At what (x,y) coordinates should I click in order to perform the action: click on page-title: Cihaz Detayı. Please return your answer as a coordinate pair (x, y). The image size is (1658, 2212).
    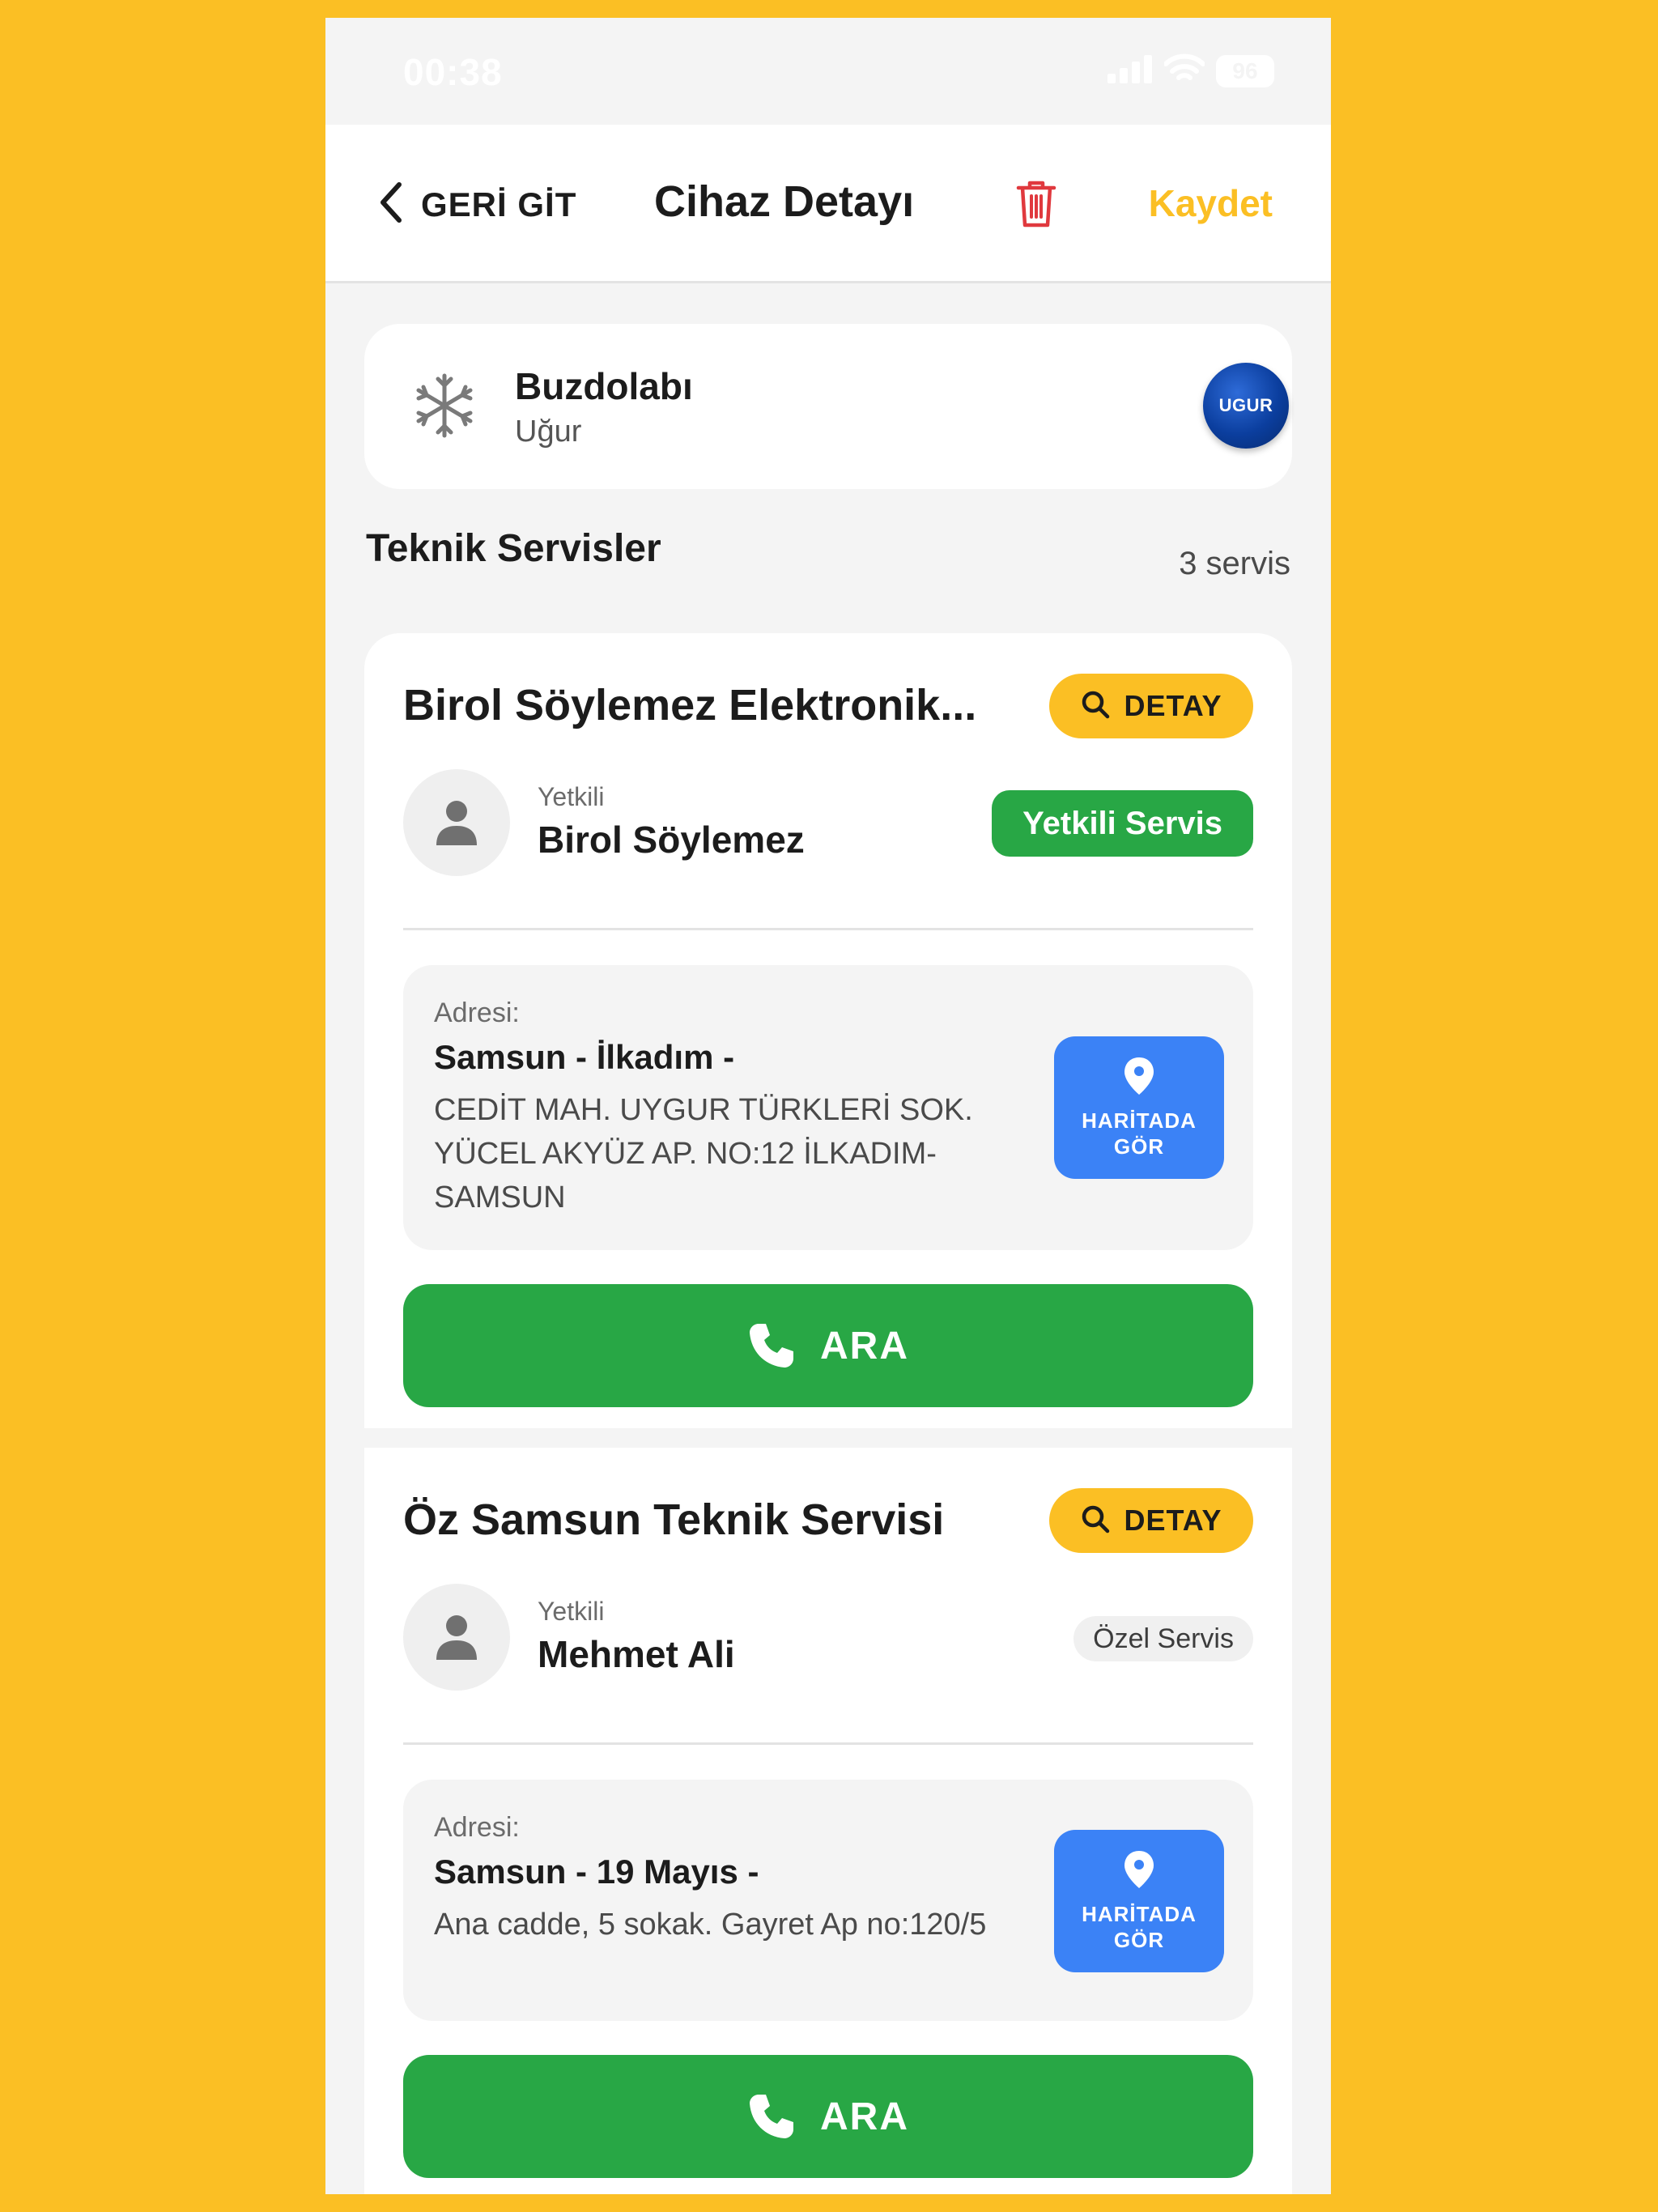
    Looking at the image, I should click on (784, 202).